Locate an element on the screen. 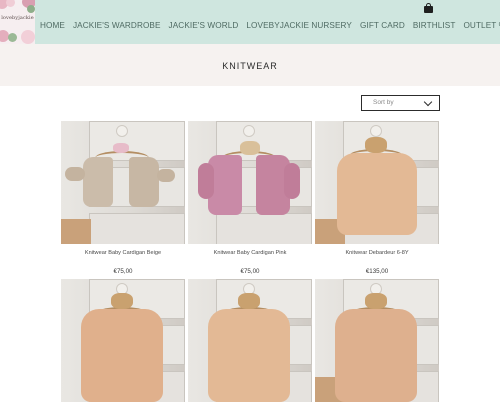 The width and height of the screenshot is (500, 402). nav-item-birthlist: BIRTHLIST is located at coordinates (434, 26).